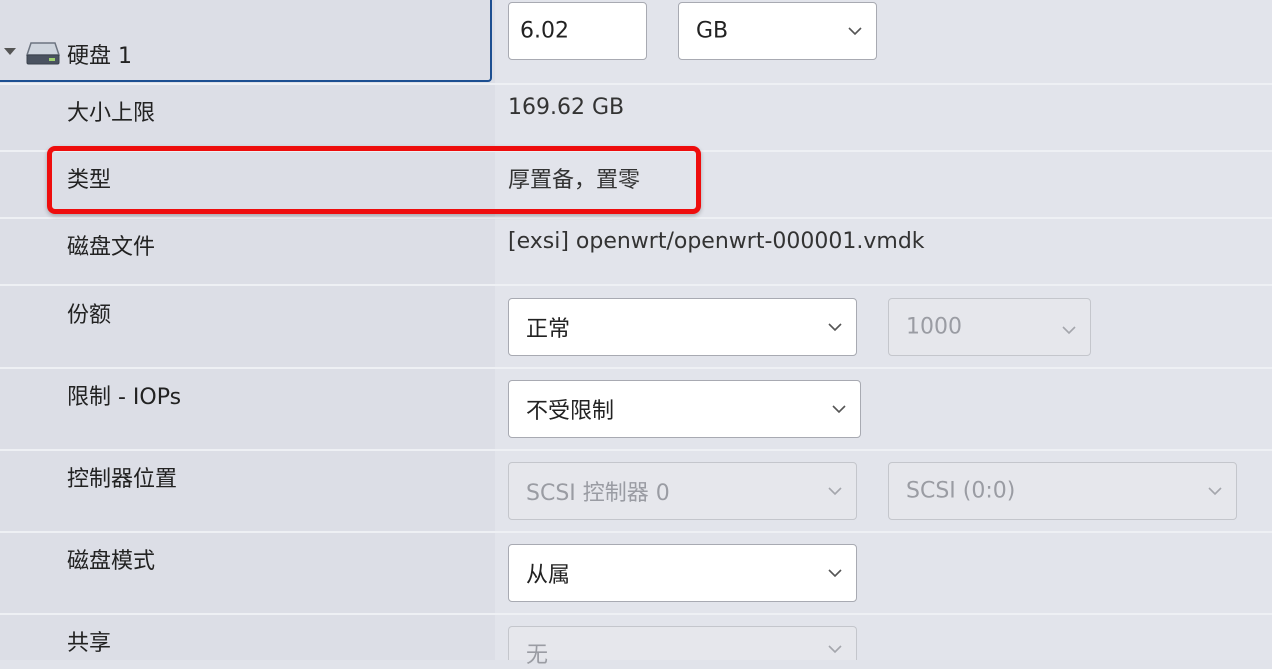  Describe the element at coordinates (566, 107) in the screenshot. I see `max-size-value: 169.62 GB` at that location.